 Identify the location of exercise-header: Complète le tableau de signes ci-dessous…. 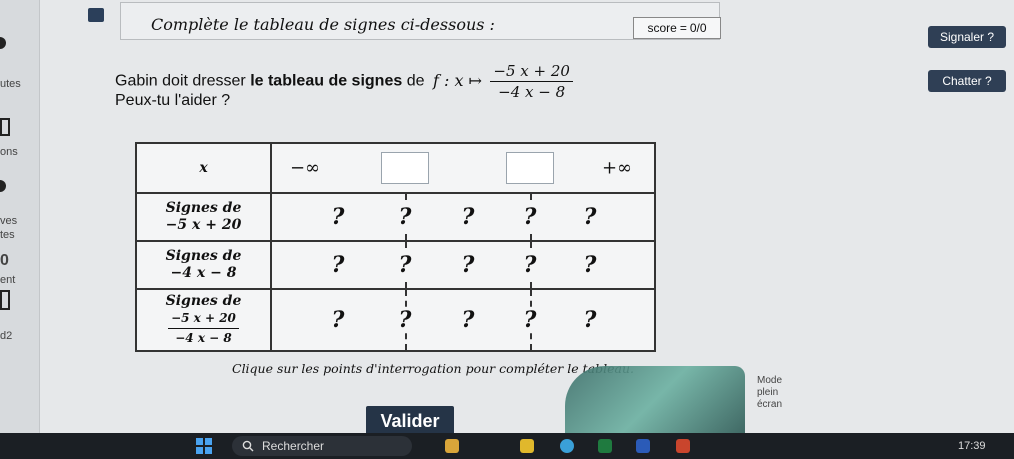
(420, 21).